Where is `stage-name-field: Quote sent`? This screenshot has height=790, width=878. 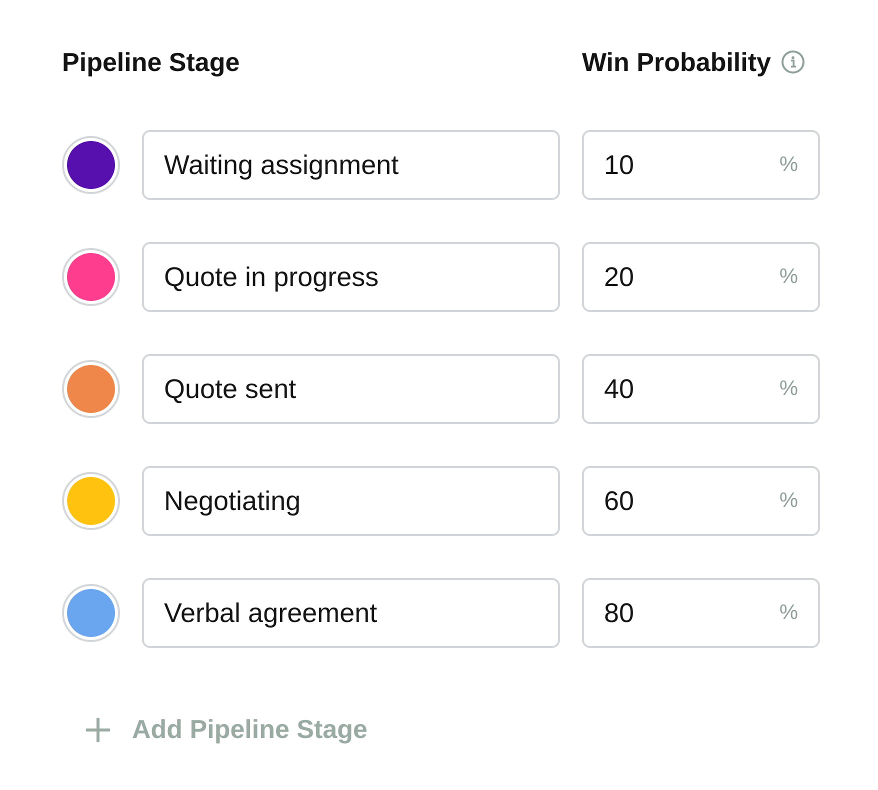
stage-name-field: Quote sent is located at coordinates (351, 389).